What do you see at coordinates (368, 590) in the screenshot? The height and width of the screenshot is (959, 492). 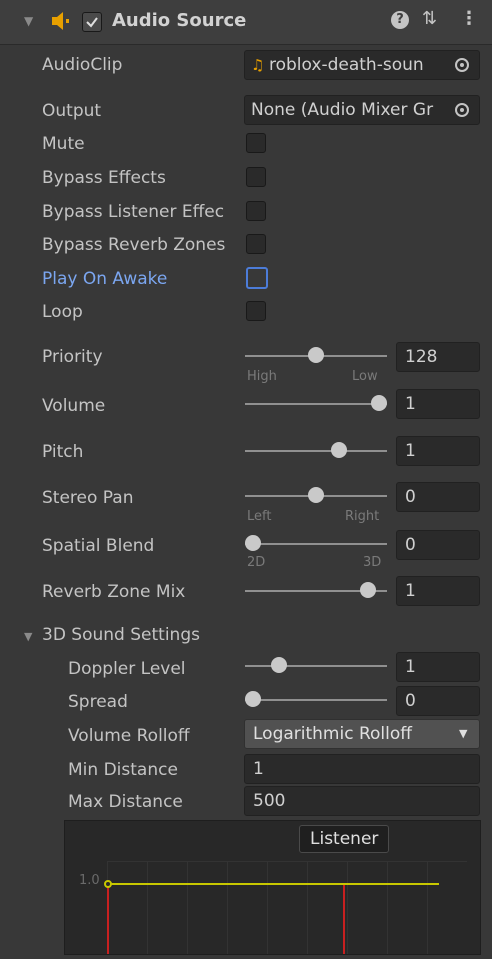 I see `reverb-zone-mix-slider-thumb` at bounding box center [368, 590].